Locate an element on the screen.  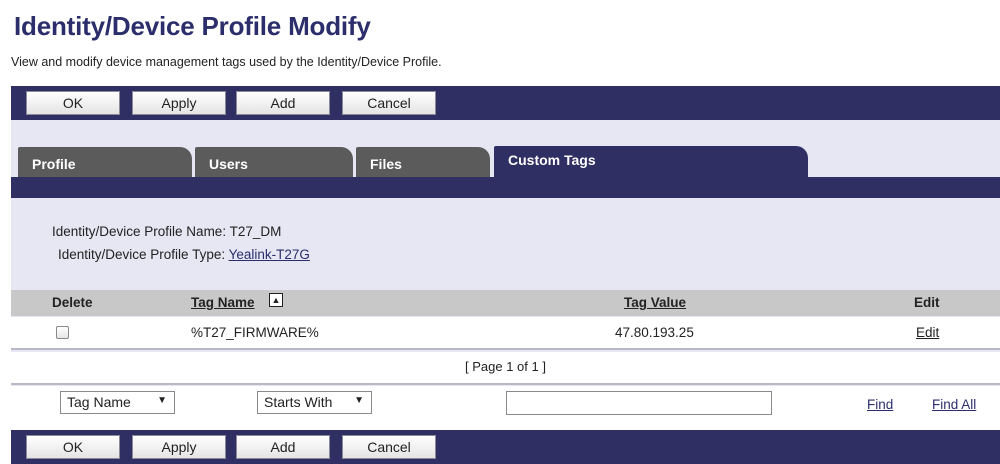
page-indicator: [ Page 1 of 1 ] is located at coordinates (505, 366).